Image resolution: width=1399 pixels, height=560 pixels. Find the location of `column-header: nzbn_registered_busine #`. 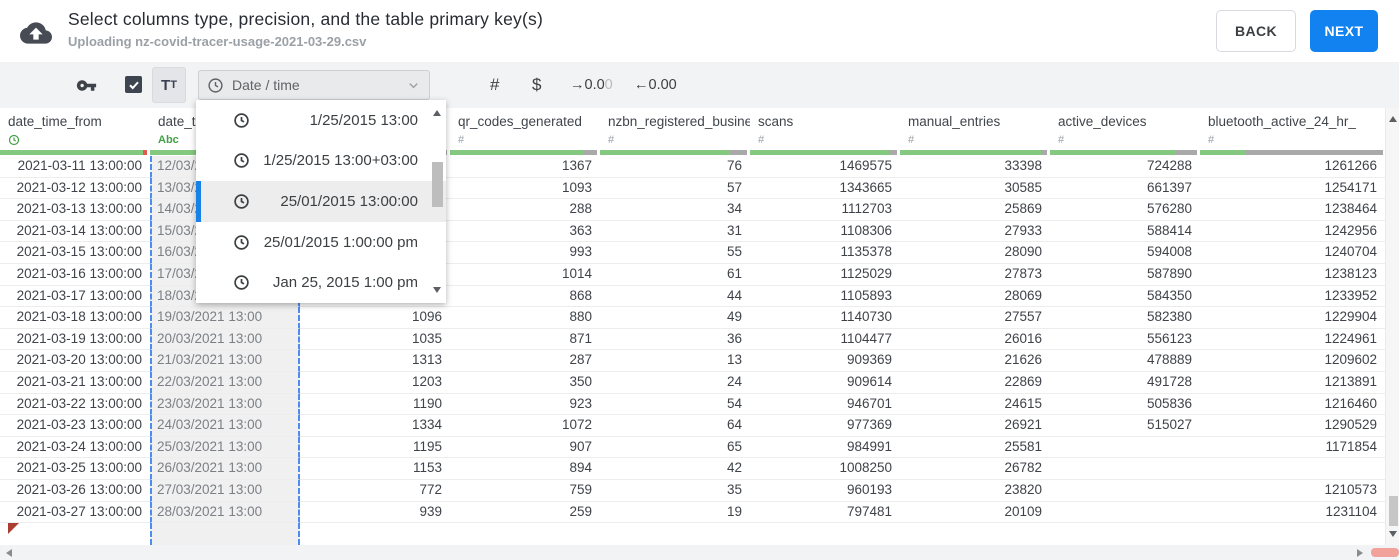

column-header: nzbn_registered_busine # is located at coordinates (675, 132).